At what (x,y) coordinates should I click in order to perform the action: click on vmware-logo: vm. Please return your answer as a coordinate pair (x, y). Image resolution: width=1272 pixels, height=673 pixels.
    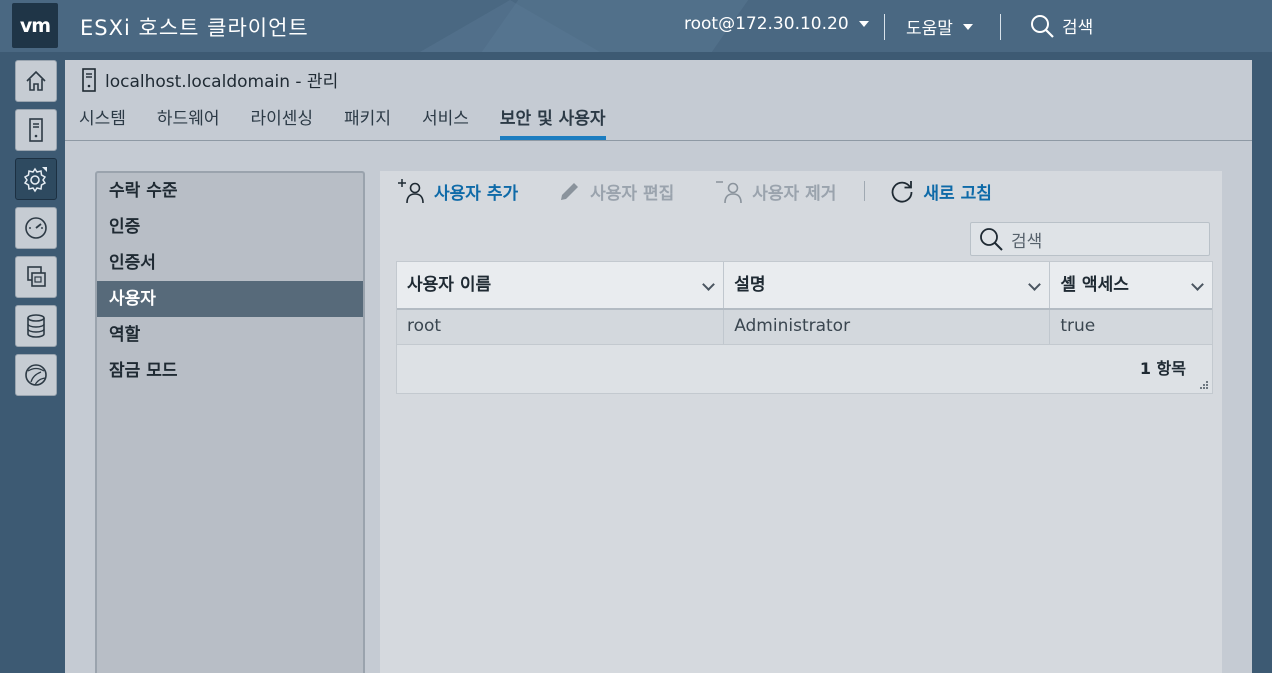
    Looking at the image, I should click on (35, 25).